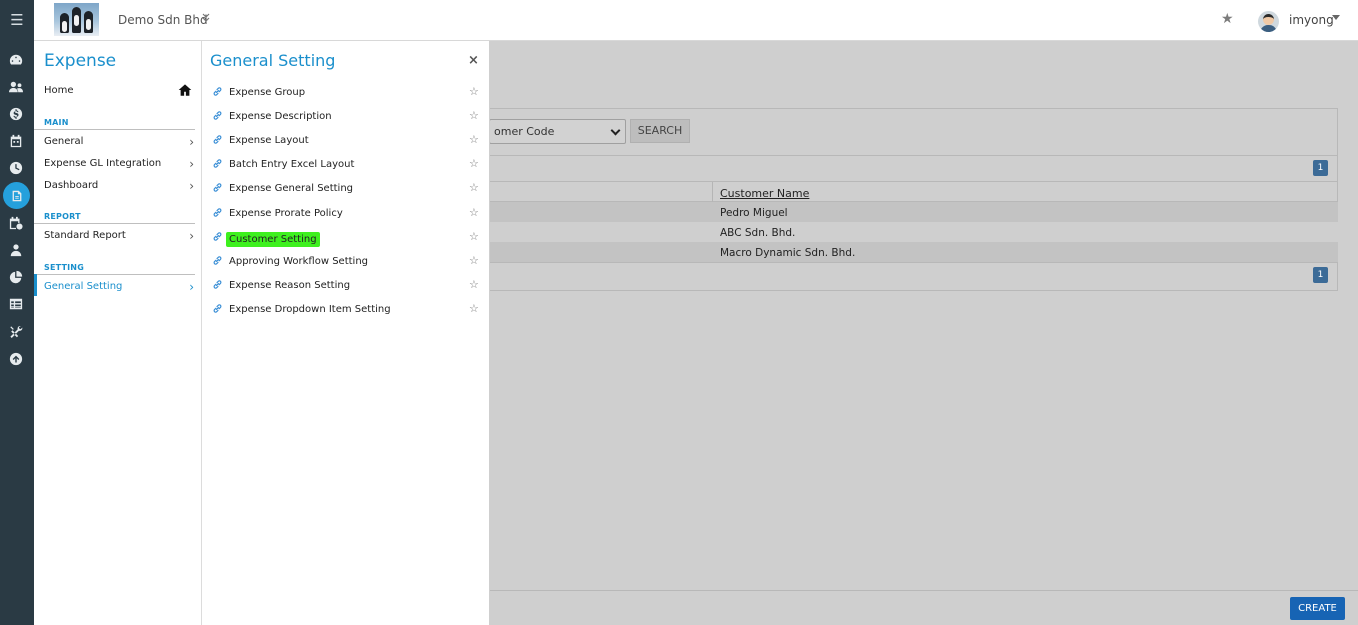  Describe the element at coordinates (473, 60) in the screenshot. I see `close-icon: ×` at that location.